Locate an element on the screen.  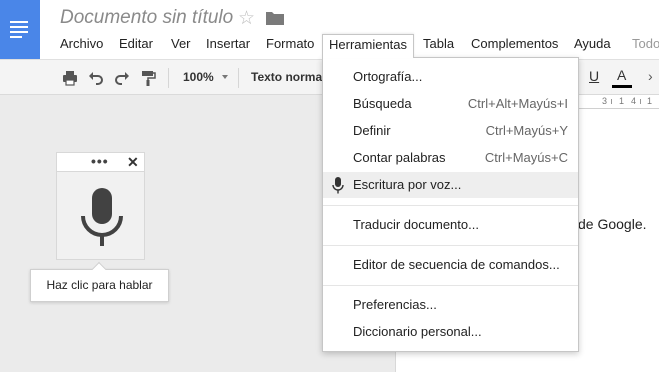
chevron-right-icon: › is located at coordinates (650, 76).